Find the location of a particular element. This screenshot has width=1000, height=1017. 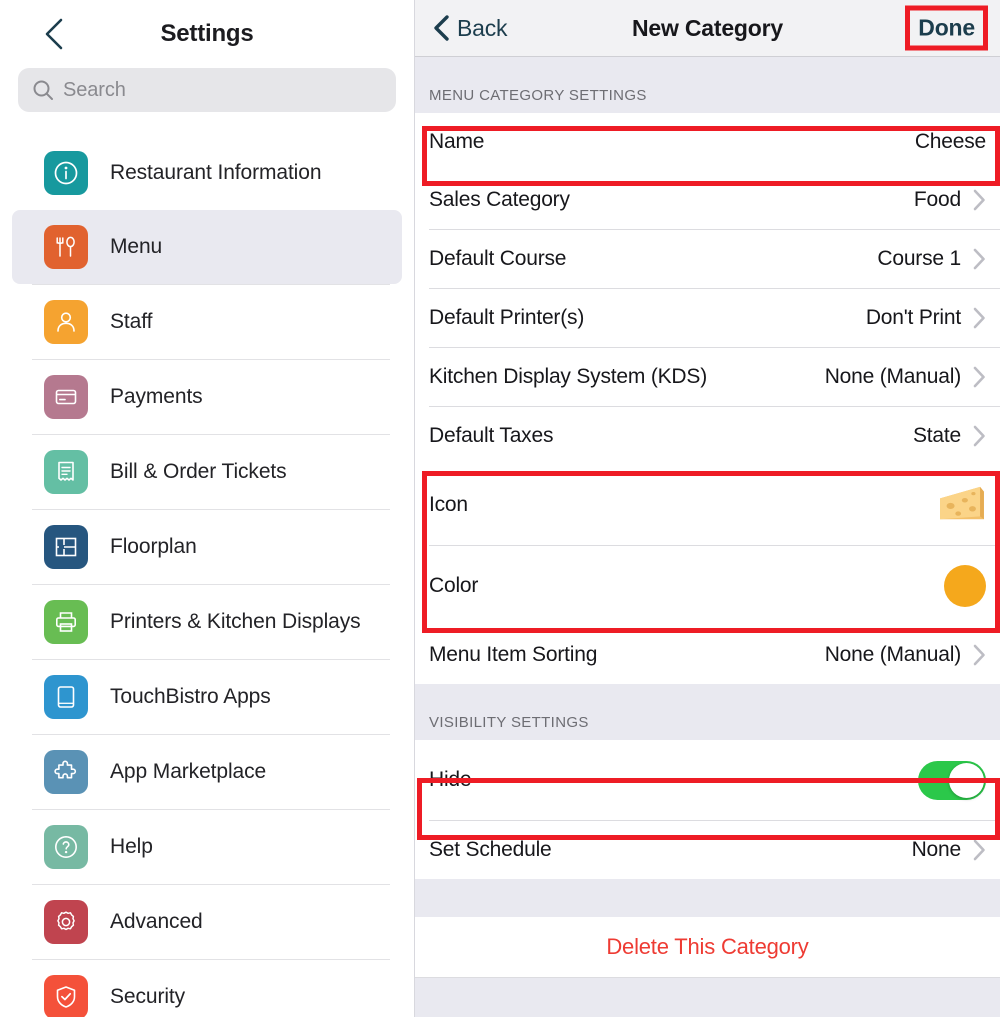

name-field-value: Cheese is located at coordinates (950, 142).